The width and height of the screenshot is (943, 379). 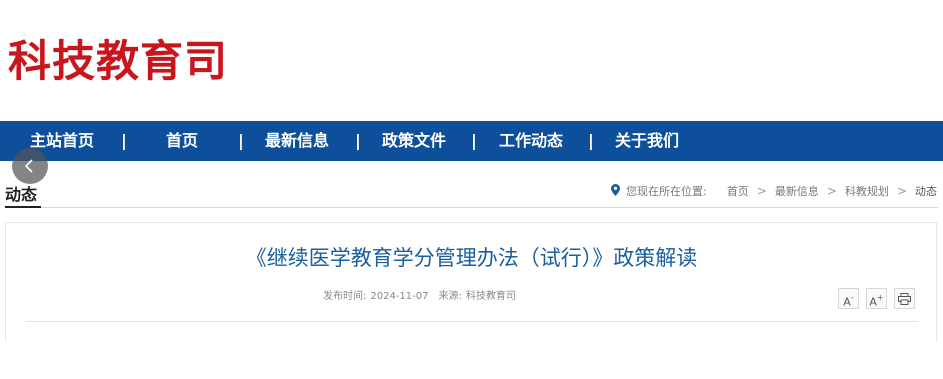 What do you see at coordinates (23, 207) in the screenshot?
I see `section-title-underline` at bounding box center [23, 207].